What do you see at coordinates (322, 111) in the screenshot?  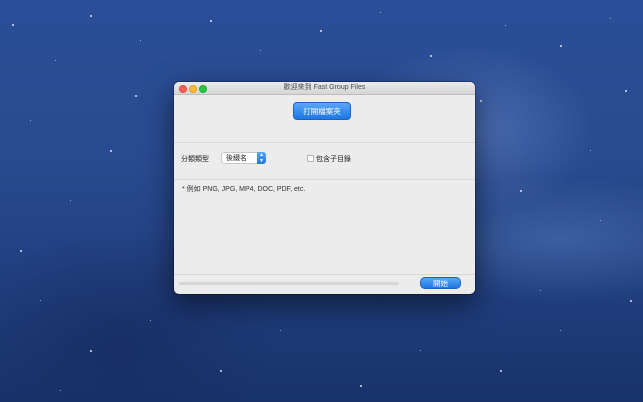 I see `open-folder-button: 打開檔案夾` at bounding box center [322, 111].